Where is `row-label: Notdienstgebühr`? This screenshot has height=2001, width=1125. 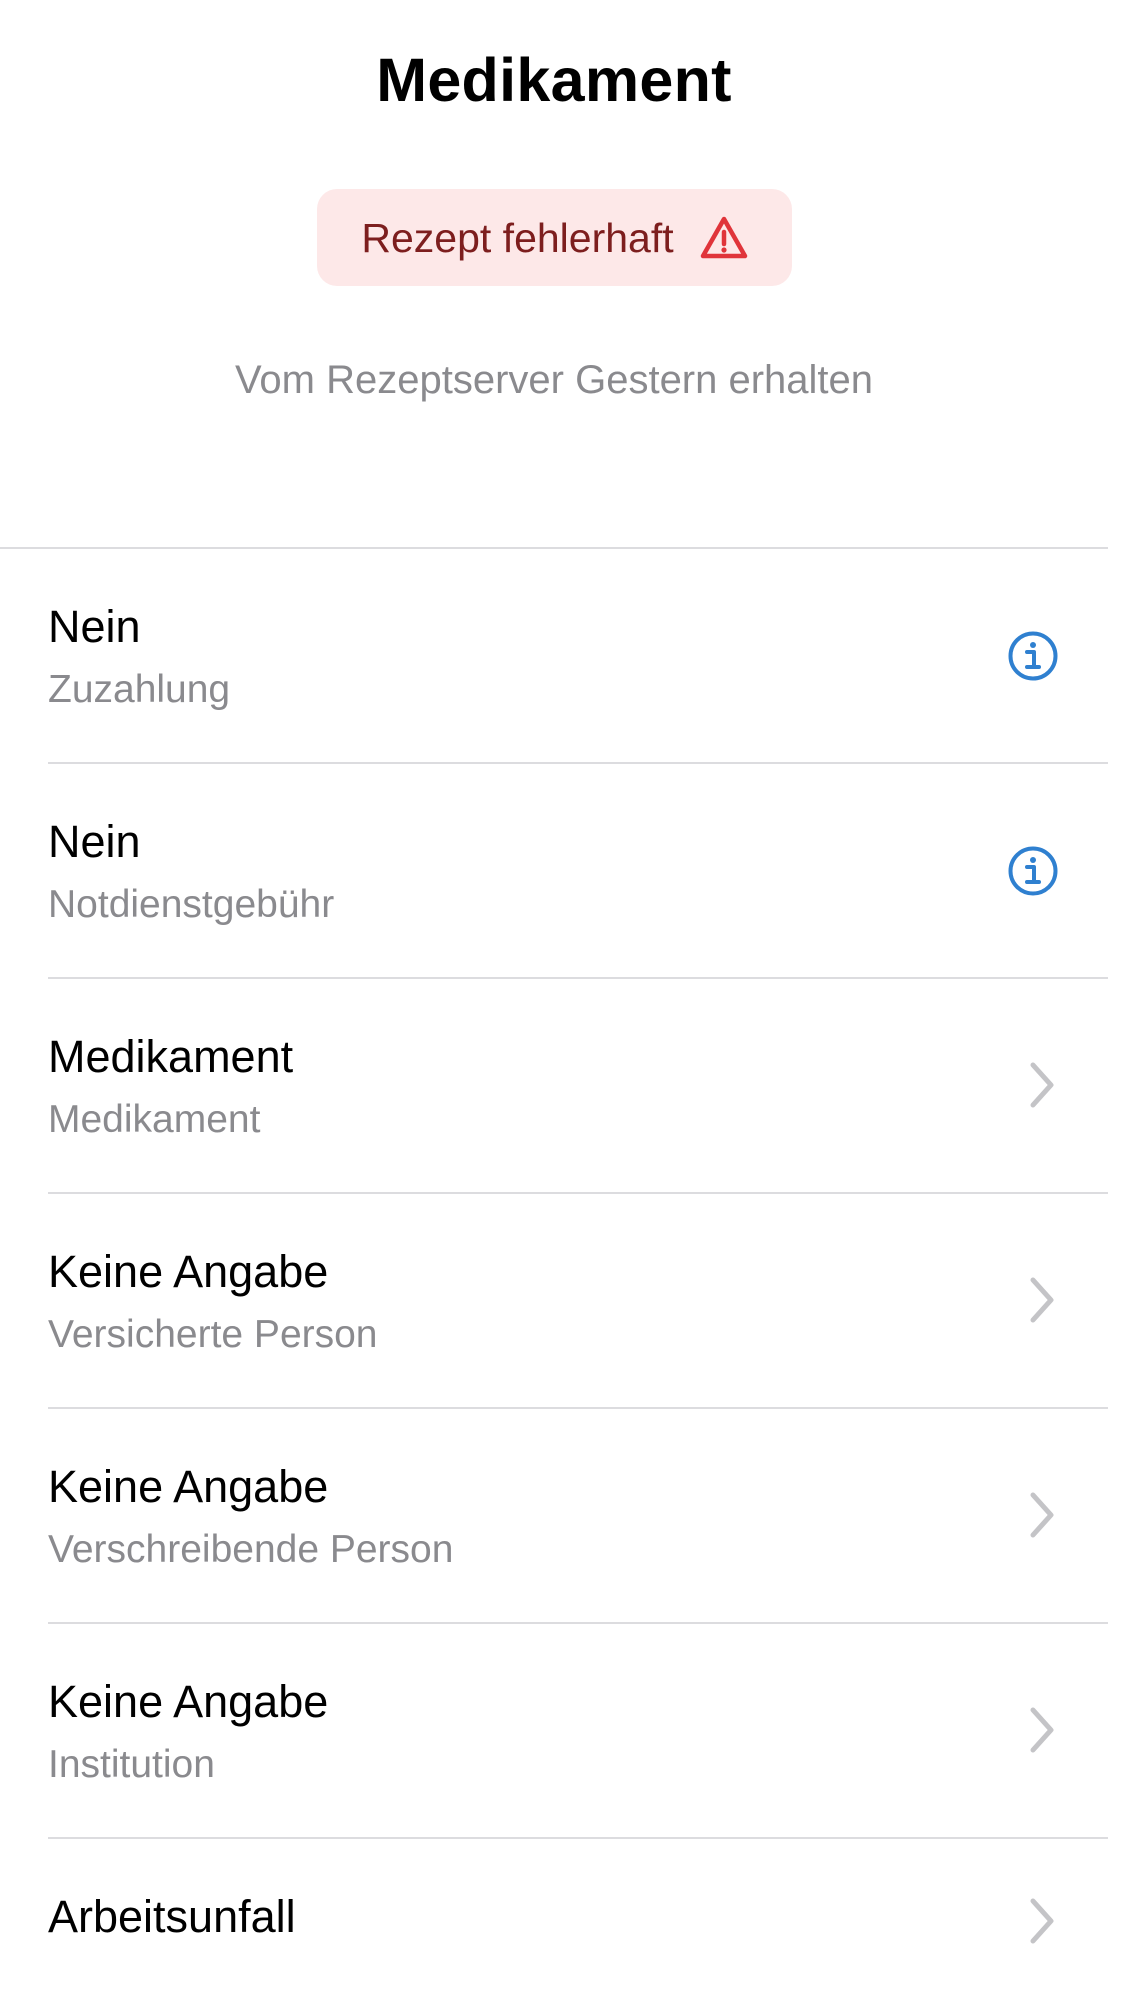 row-label: Notdienstgebühr is located at coordinates (191, 904).